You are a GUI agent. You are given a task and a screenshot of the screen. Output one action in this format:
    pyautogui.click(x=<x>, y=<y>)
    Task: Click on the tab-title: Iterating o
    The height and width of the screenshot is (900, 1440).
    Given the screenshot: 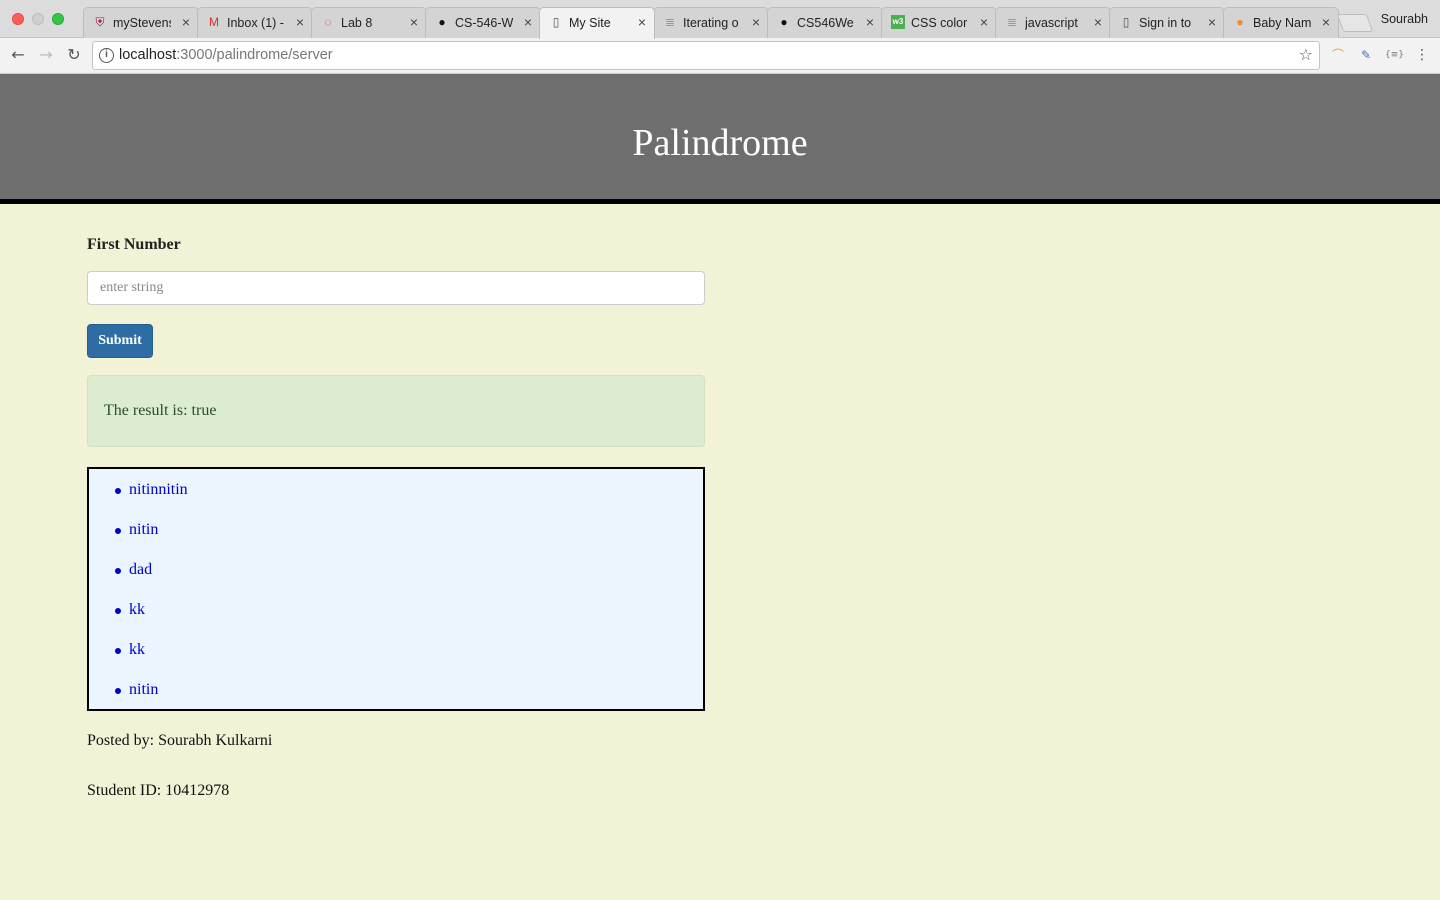 What is the action you would take?
    pyautogui.click(x=711, y=23)
    